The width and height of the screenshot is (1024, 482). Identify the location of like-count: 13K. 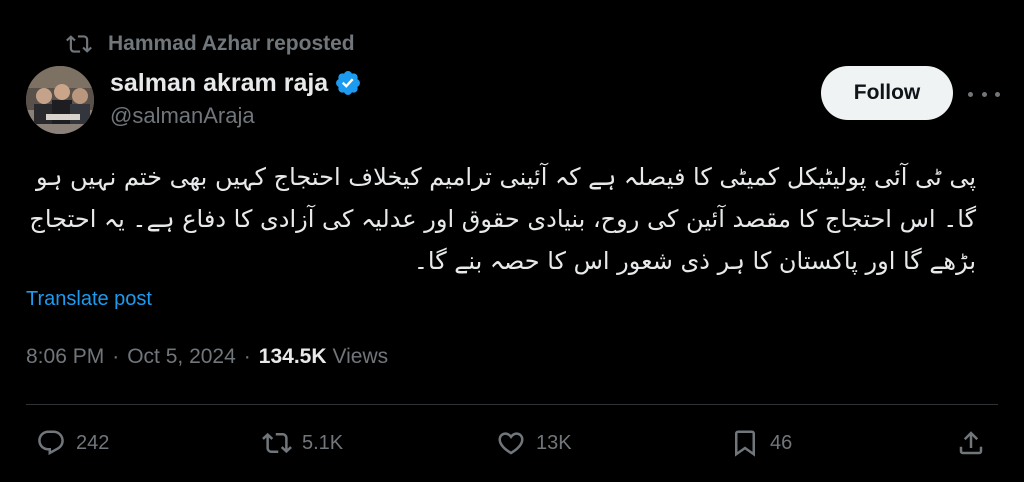
(554, 442).